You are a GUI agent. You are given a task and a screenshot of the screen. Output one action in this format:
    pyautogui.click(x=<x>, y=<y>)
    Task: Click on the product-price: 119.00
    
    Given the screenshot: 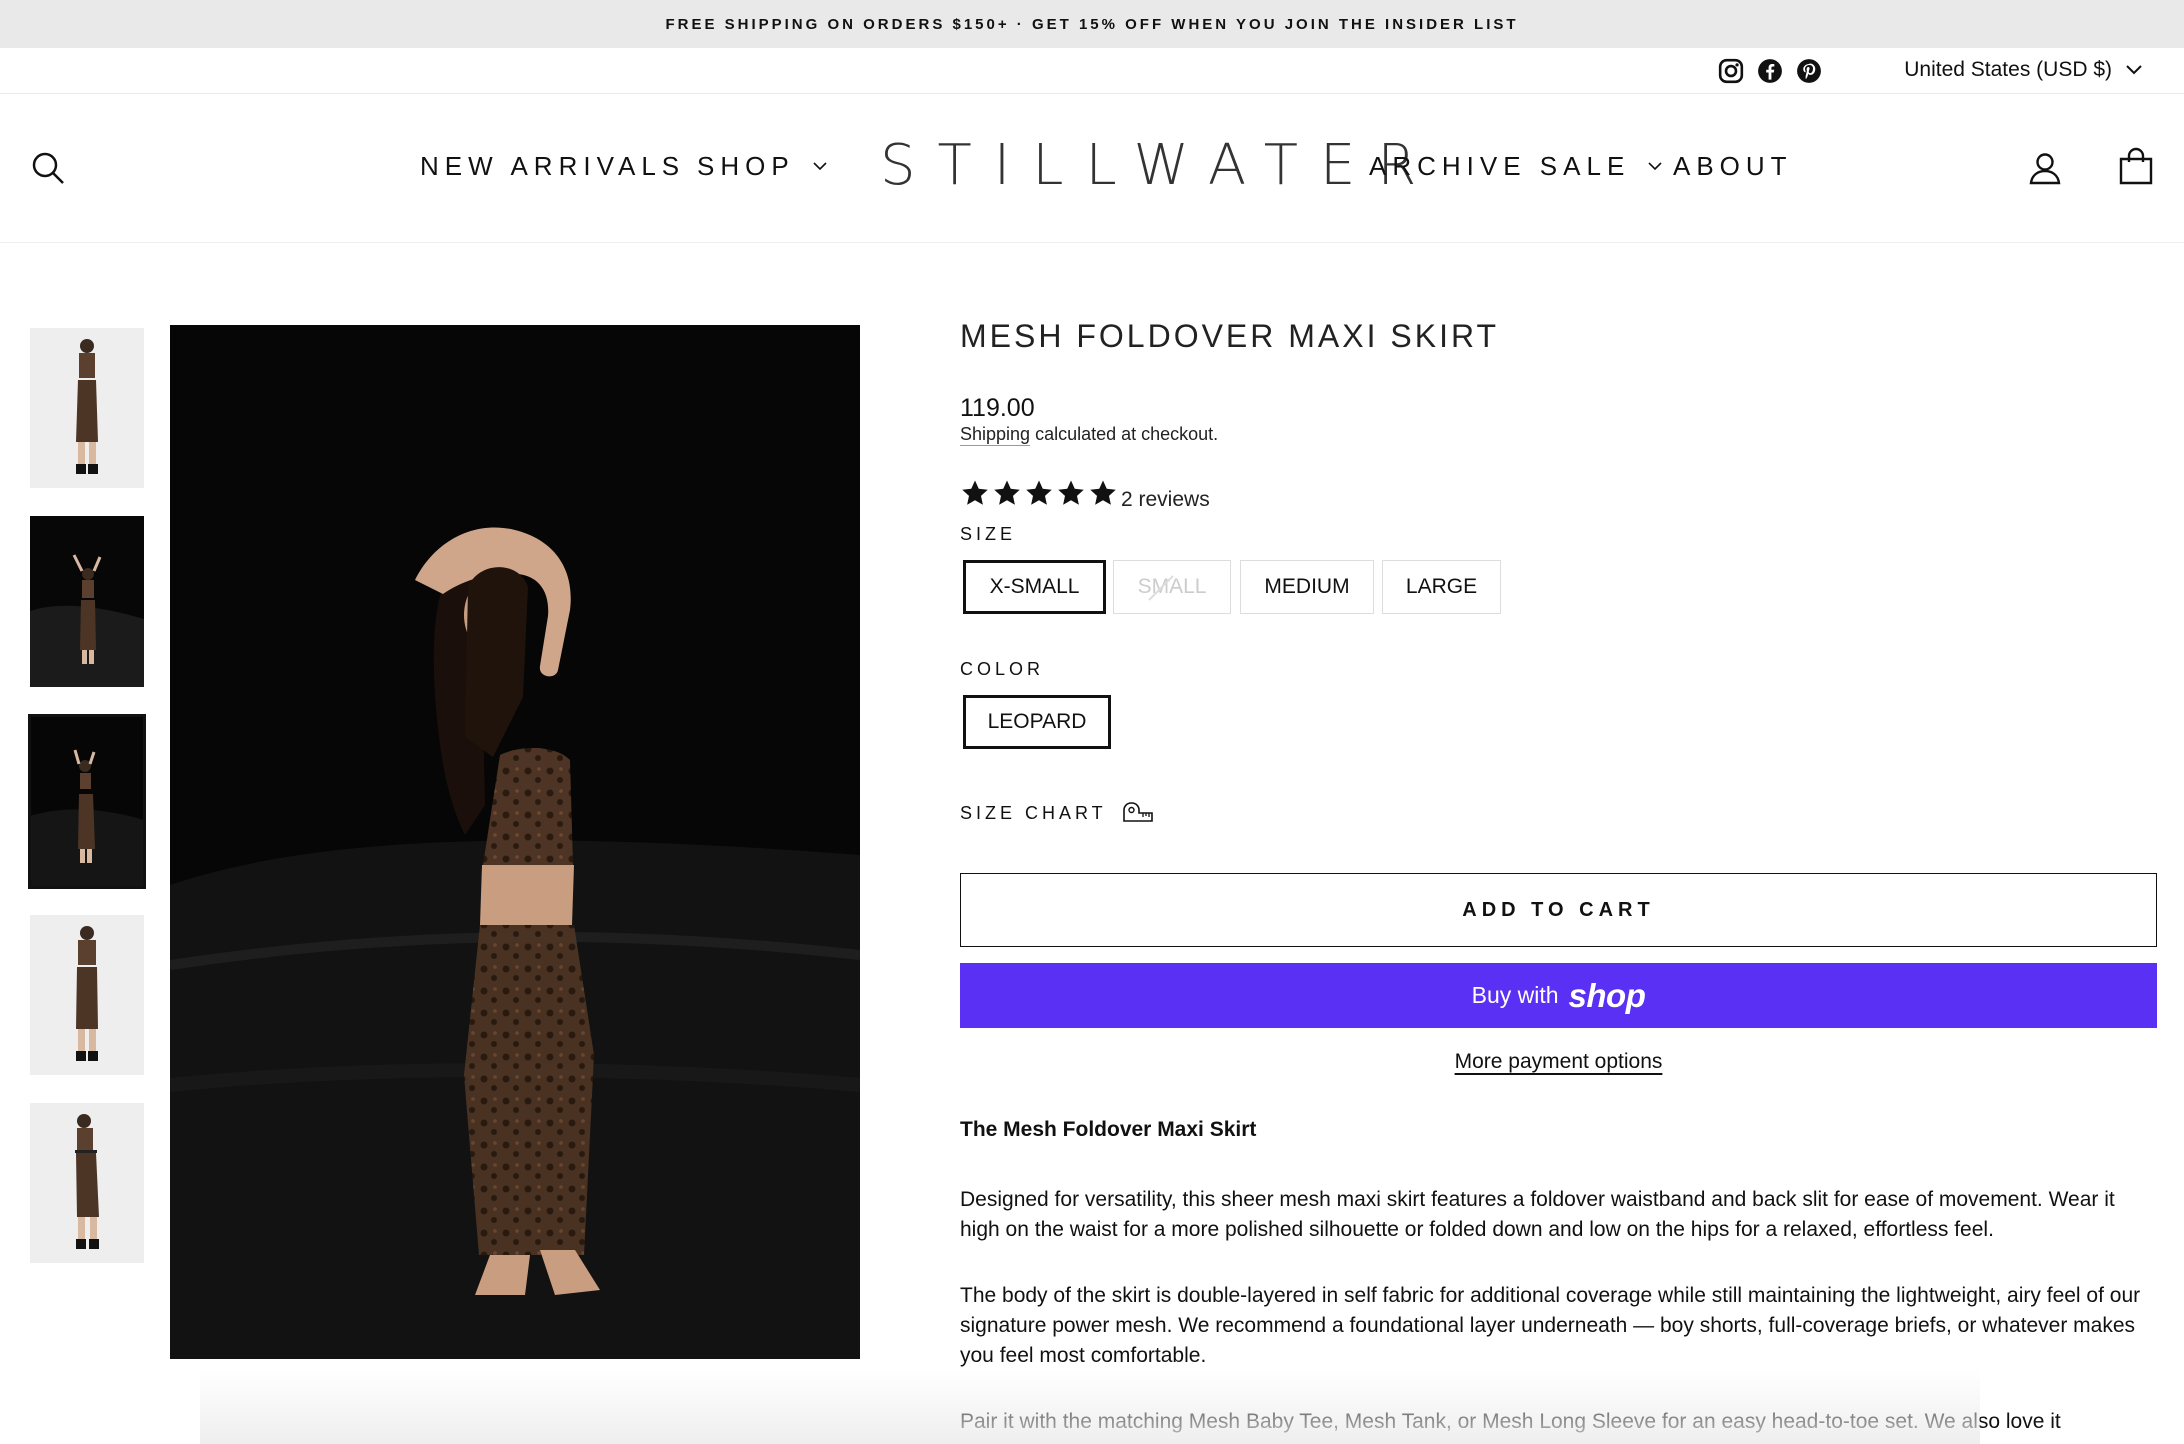 What is the action you would take?
    pyautogui.click(x=997, y=408)
    